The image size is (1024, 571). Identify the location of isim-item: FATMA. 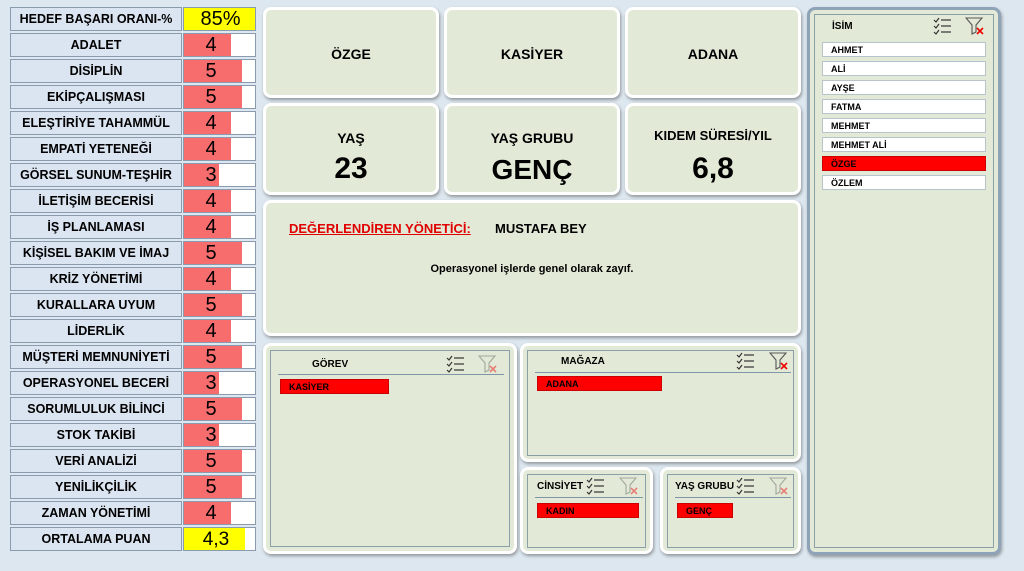
(904, 106).